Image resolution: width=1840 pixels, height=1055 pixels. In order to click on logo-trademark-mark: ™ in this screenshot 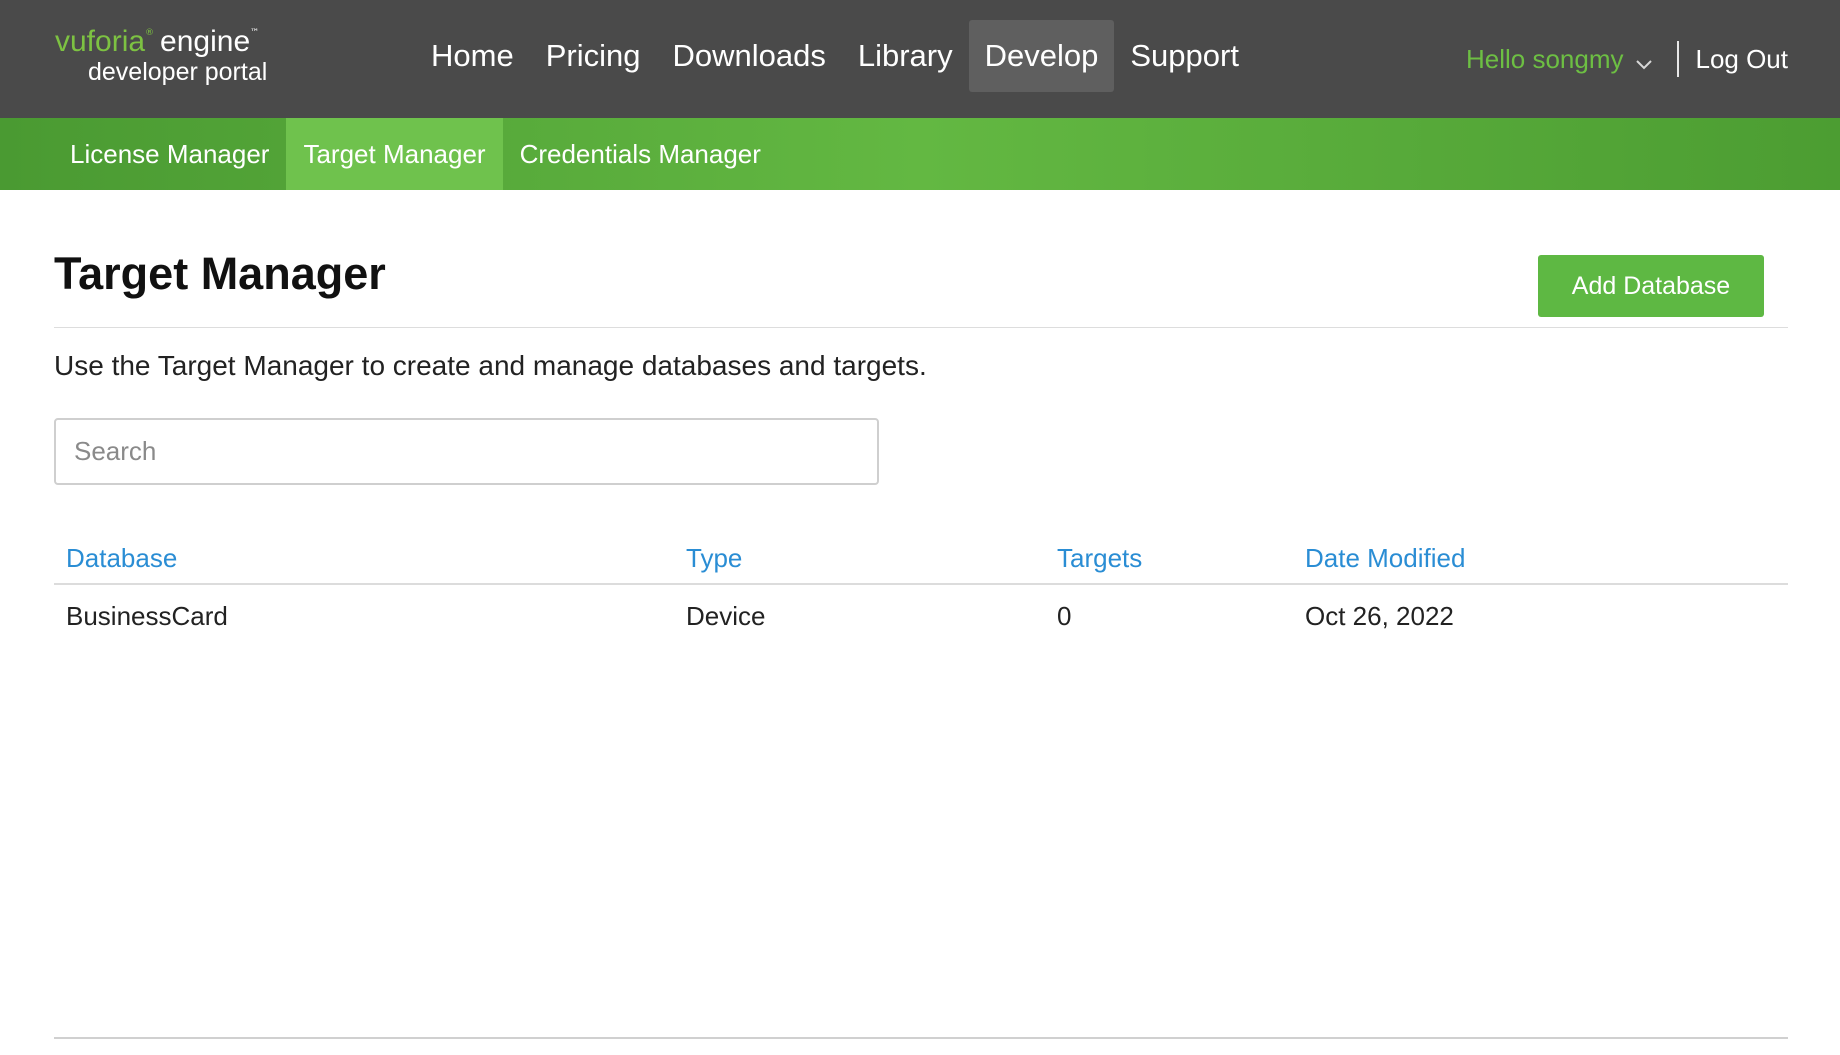, I will do `click(255, 33)`.